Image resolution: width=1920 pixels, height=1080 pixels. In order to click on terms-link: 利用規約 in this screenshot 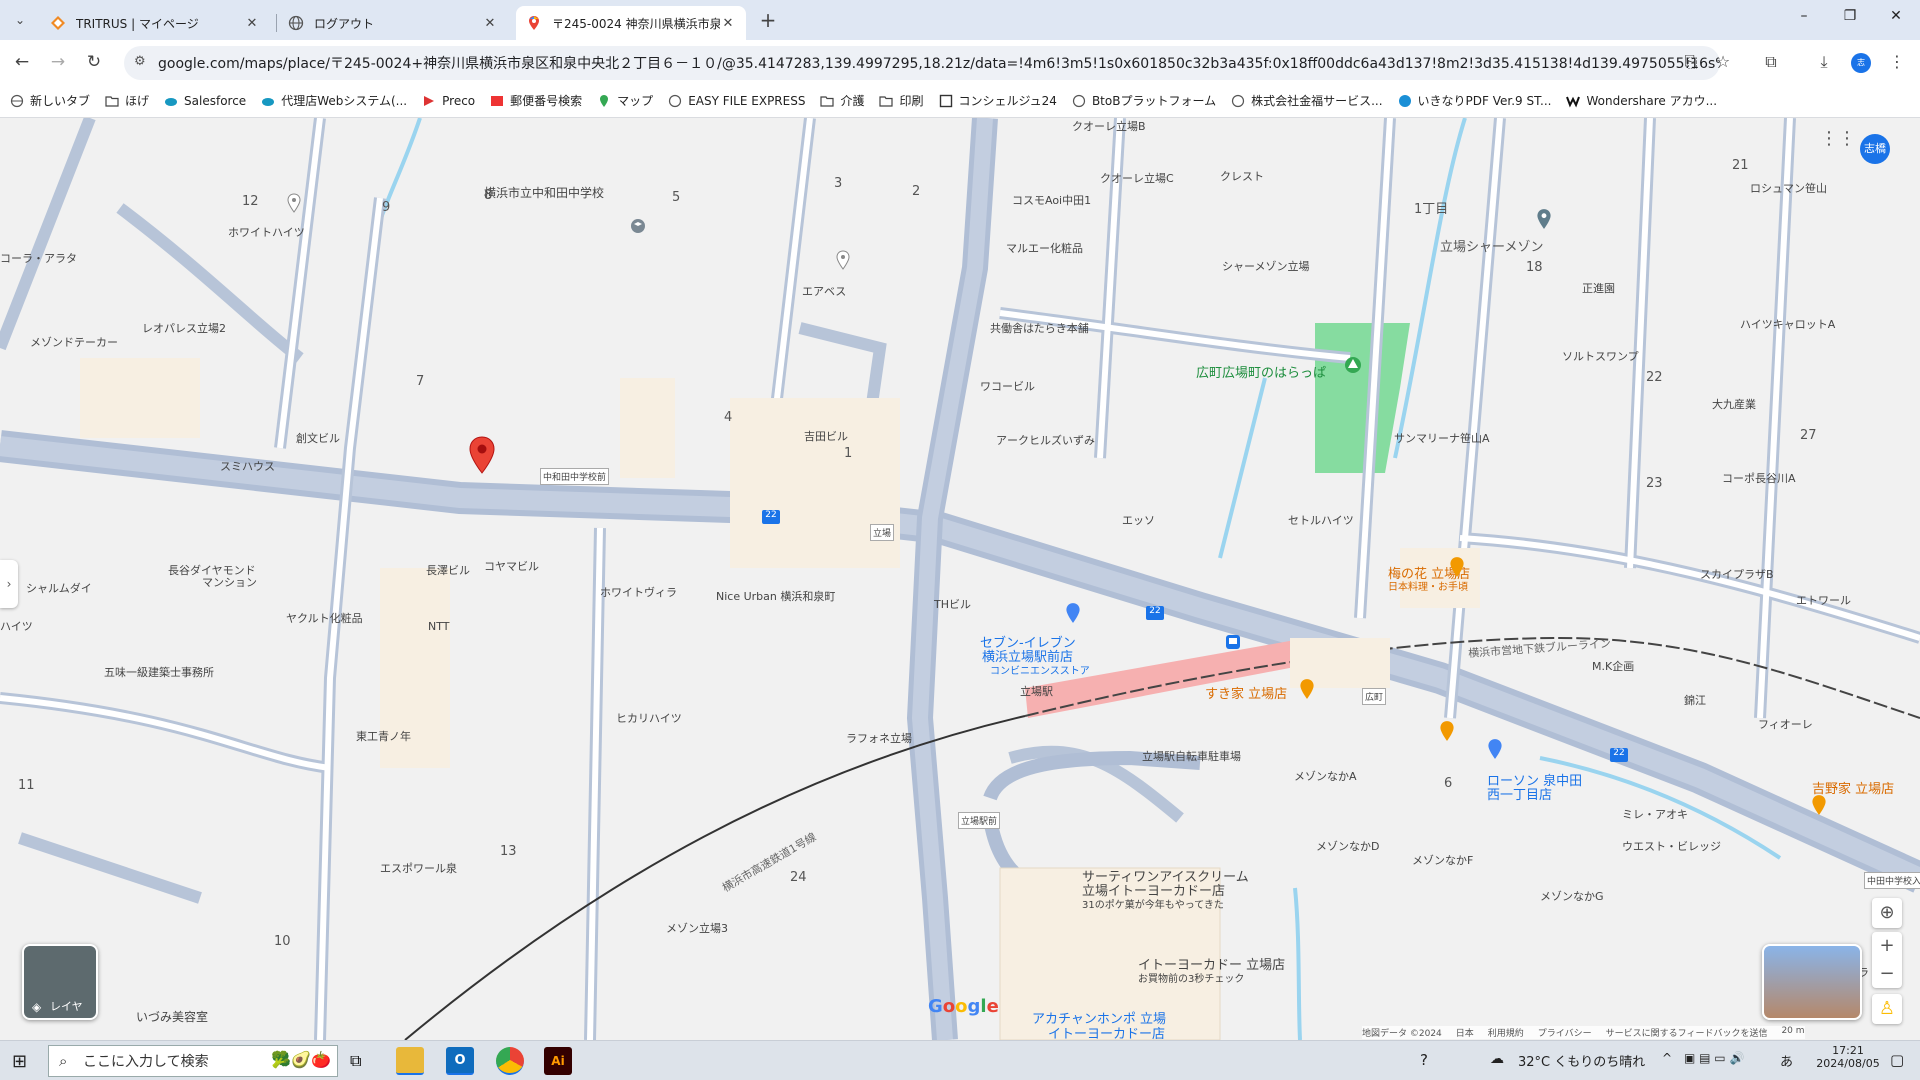, I will do `click(1506, 1032)`.